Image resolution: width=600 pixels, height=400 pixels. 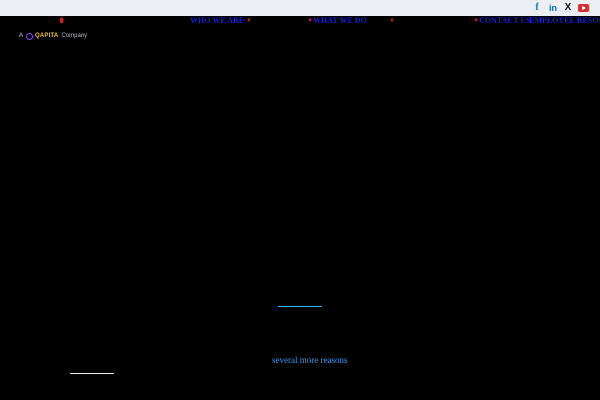 What do you see at coordinates (21, 36) in the screenshot?
I see `logo-prefix: A` at bounding box center [21, 36].